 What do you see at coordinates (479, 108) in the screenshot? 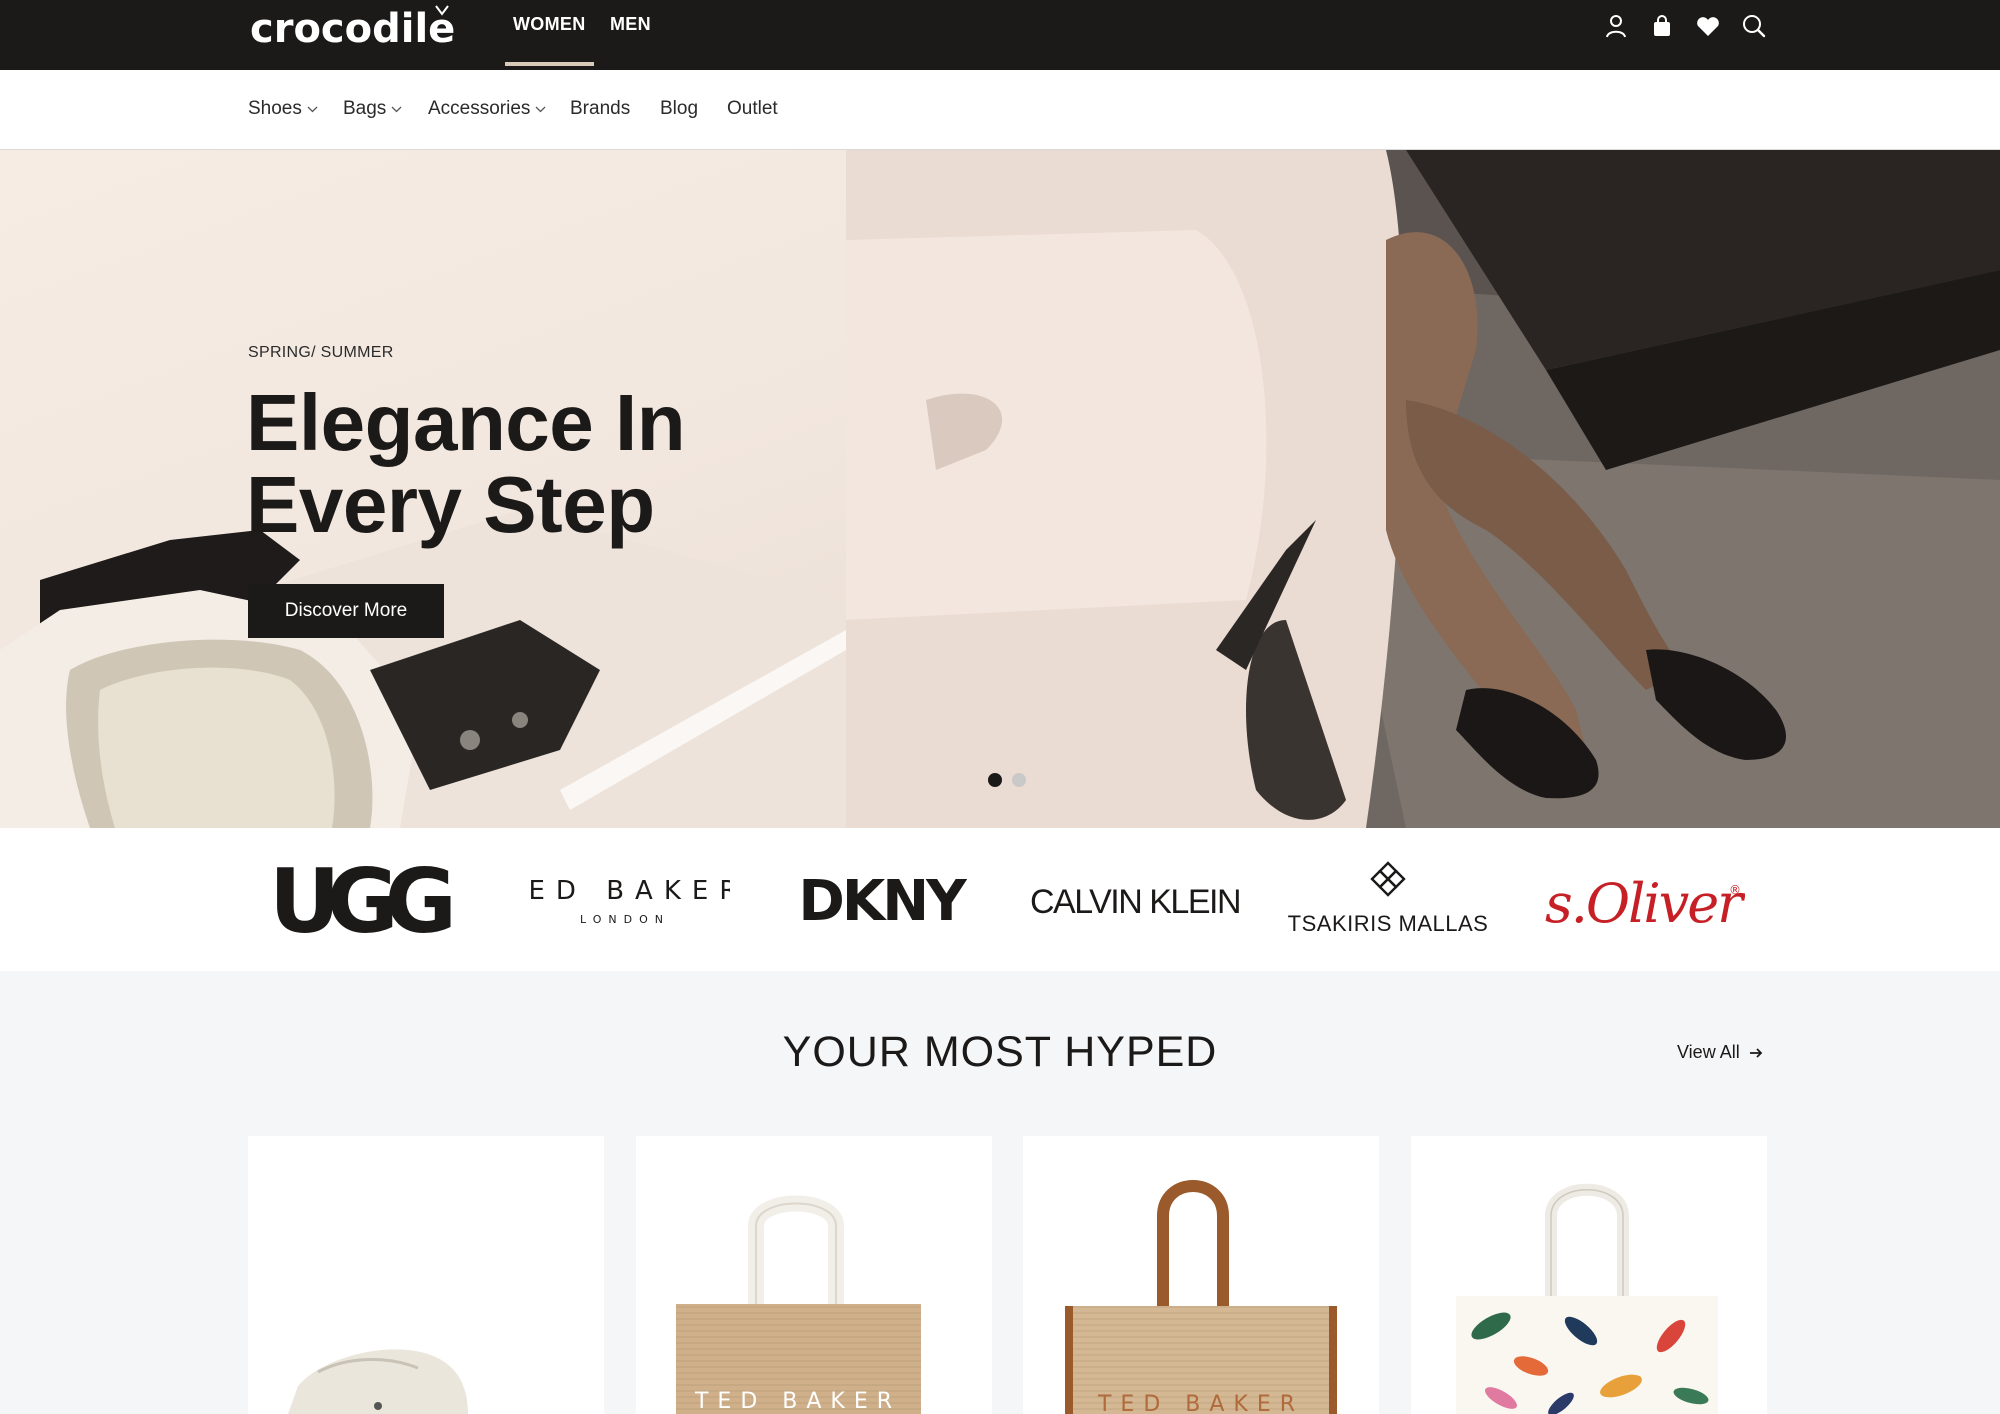
I see `nav-accessories-label: Accessories` at bounding box center [479, 108].